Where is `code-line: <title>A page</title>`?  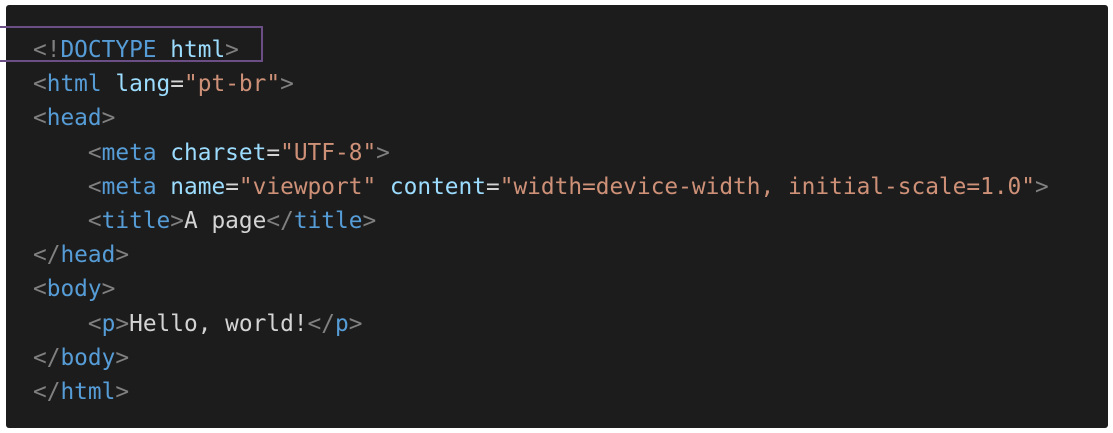 code-line: <title>A page</title> is located at coordinates (541, 221).